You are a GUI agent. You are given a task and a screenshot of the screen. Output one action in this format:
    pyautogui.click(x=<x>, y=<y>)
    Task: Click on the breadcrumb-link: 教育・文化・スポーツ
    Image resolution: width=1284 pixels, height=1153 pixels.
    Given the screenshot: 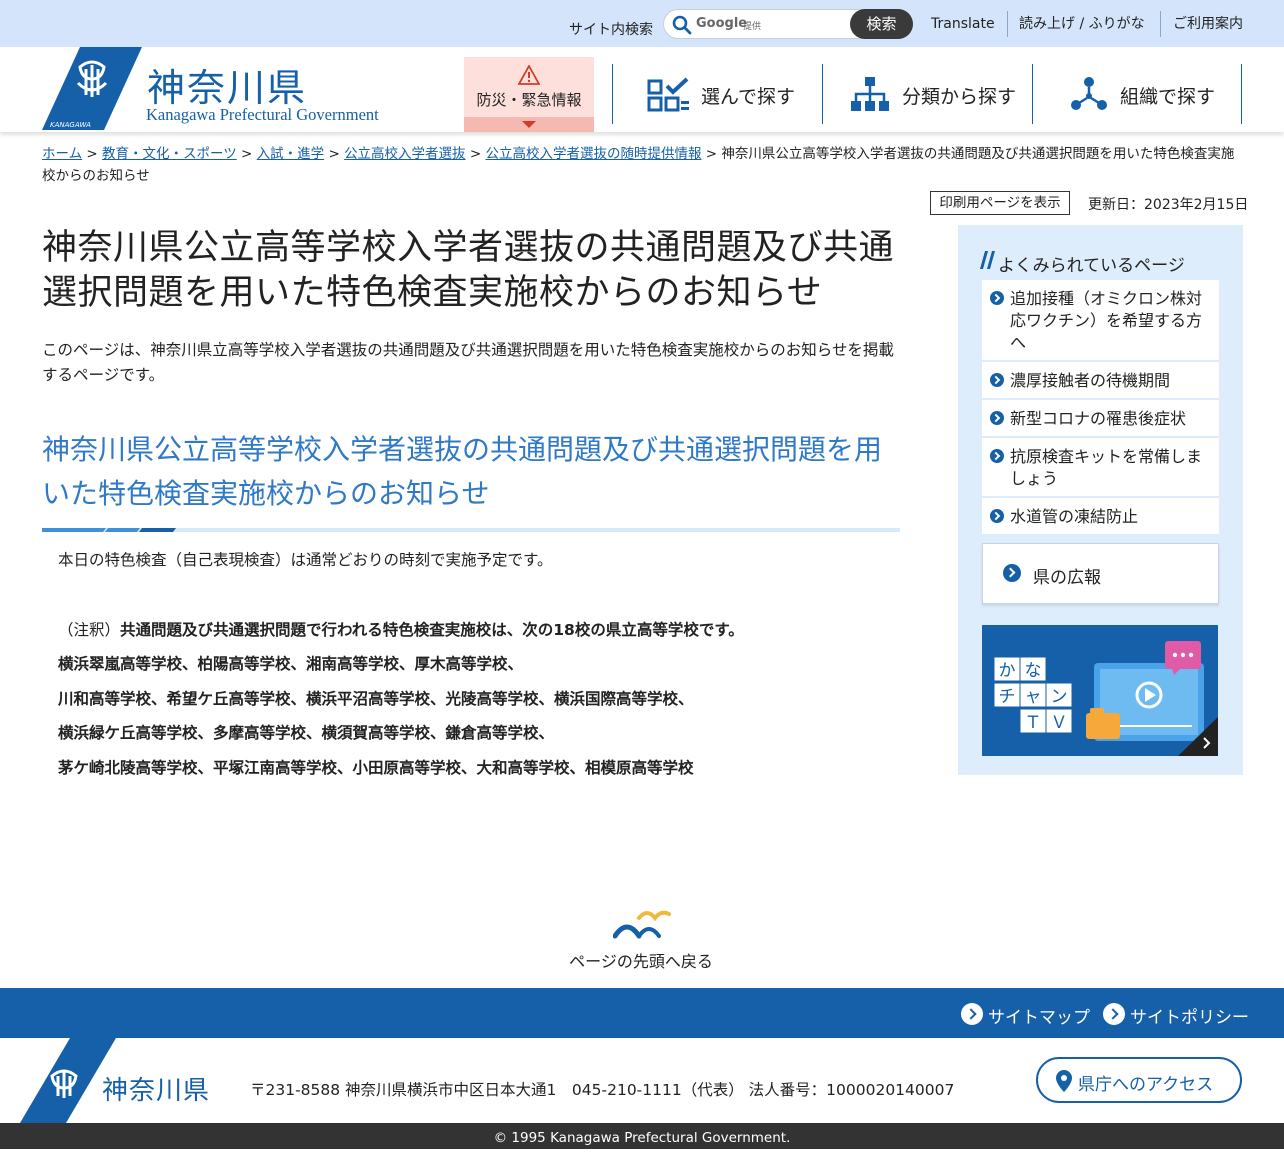 What is the action you would take?
    pyautogui.click(x=169, y=154)
    